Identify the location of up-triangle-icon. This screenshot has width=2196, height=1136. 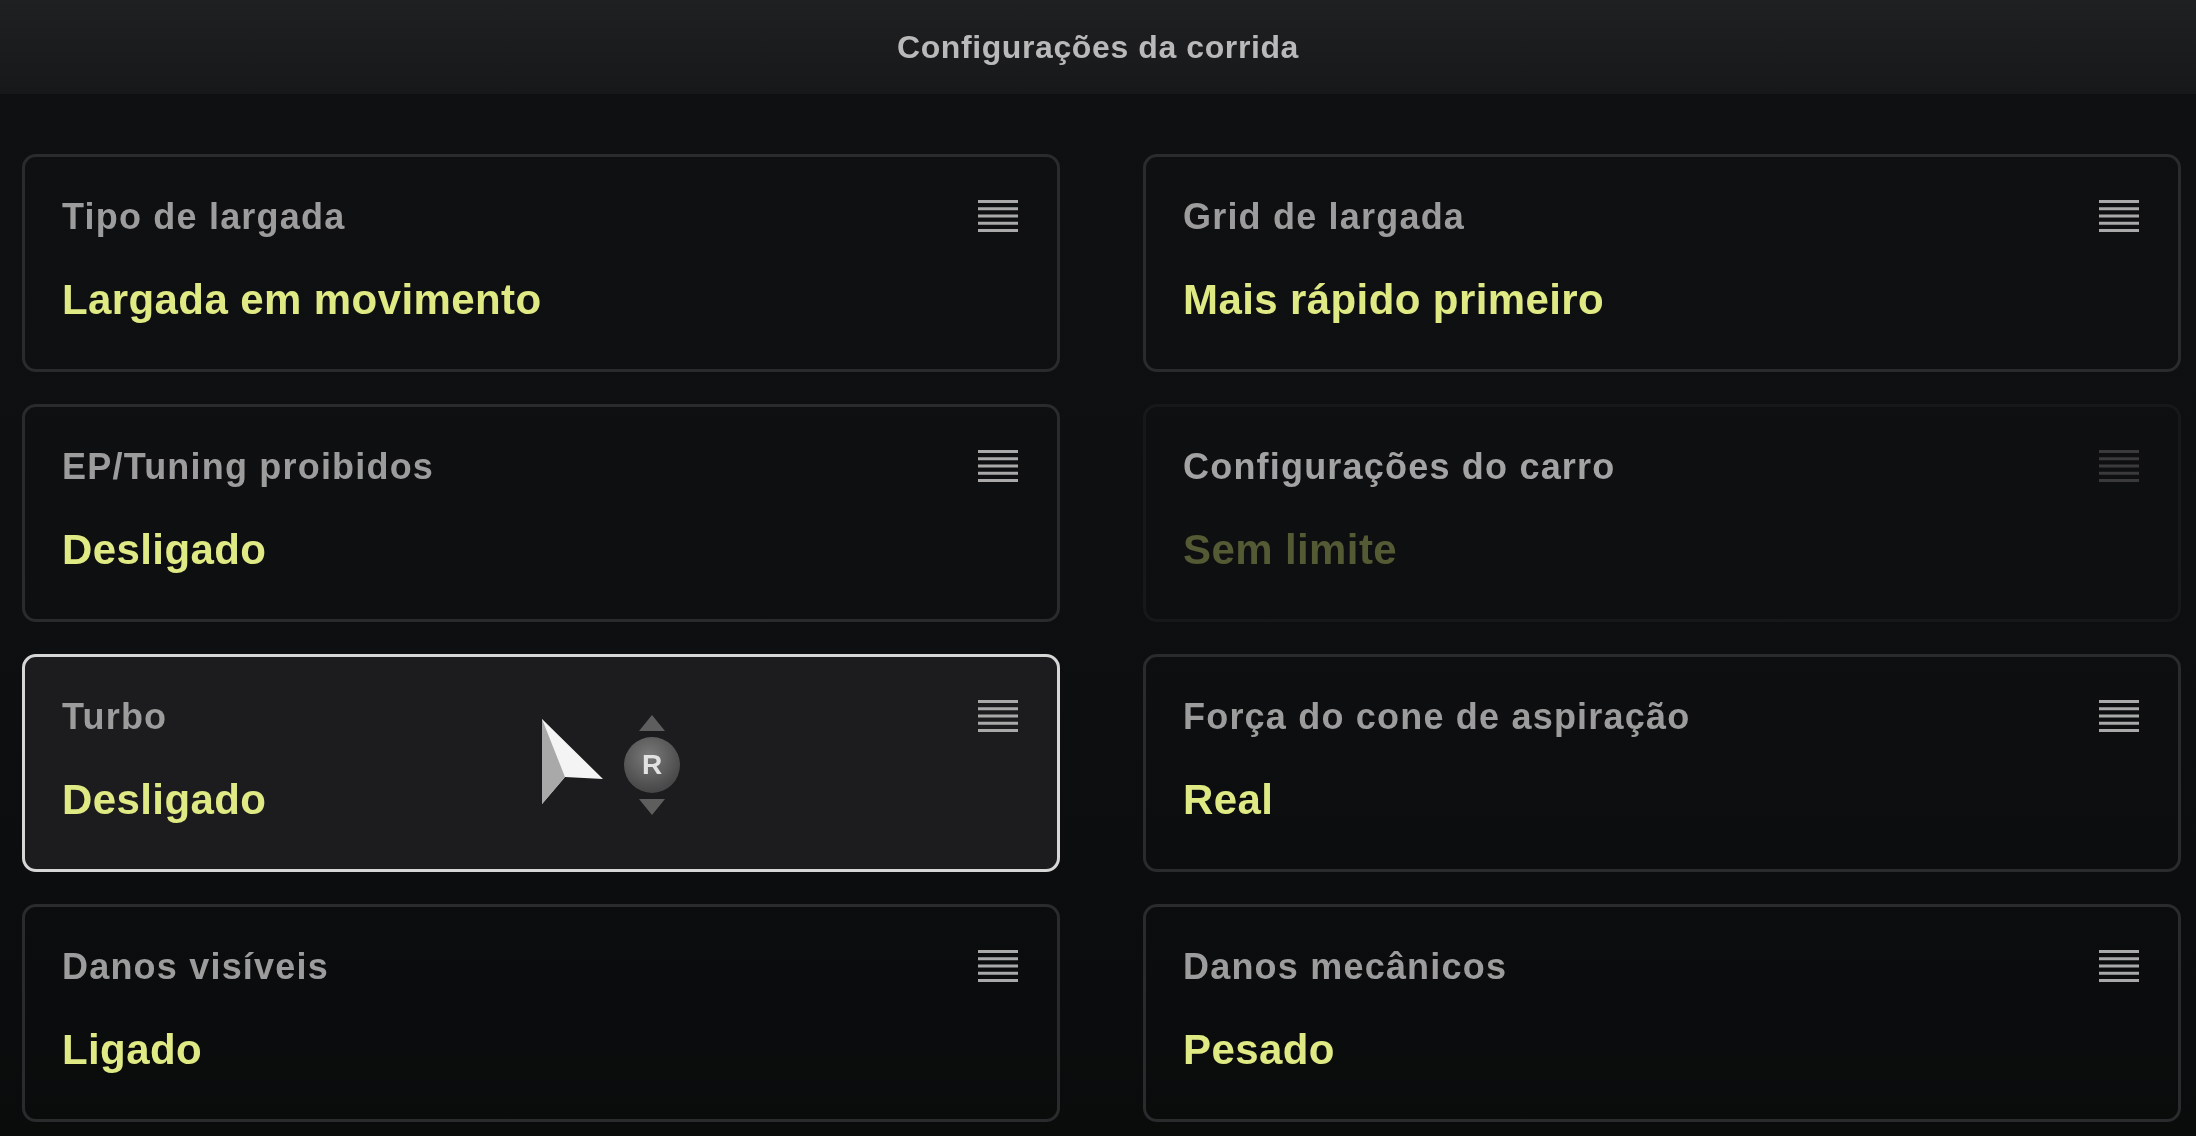
(652, 723).